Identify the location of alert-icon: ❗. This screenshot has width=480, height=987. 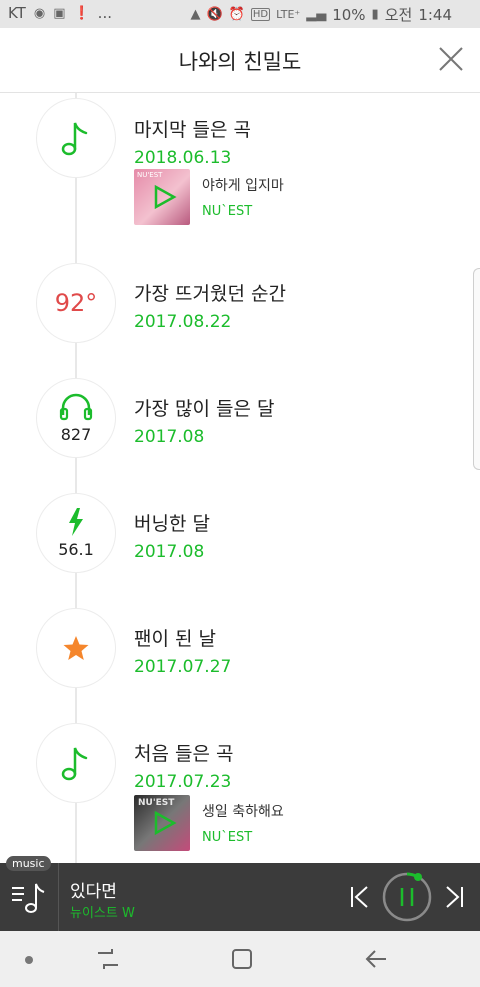
(81, 13).